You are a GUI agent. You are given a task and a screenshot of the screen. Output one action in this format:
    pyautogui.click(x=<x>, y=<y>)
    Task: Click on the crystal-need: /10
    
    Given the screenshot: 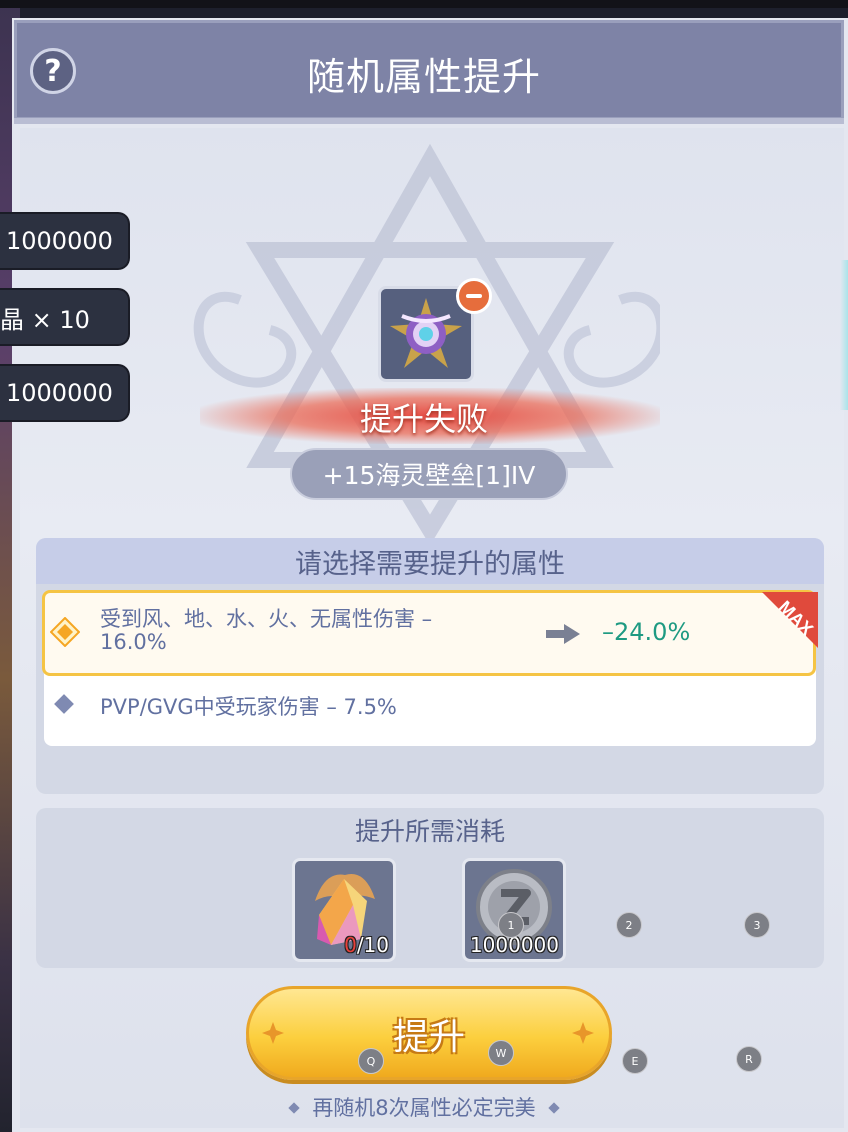 What is the action you would take?
    pyautogui.click(x=372, y=945)
    